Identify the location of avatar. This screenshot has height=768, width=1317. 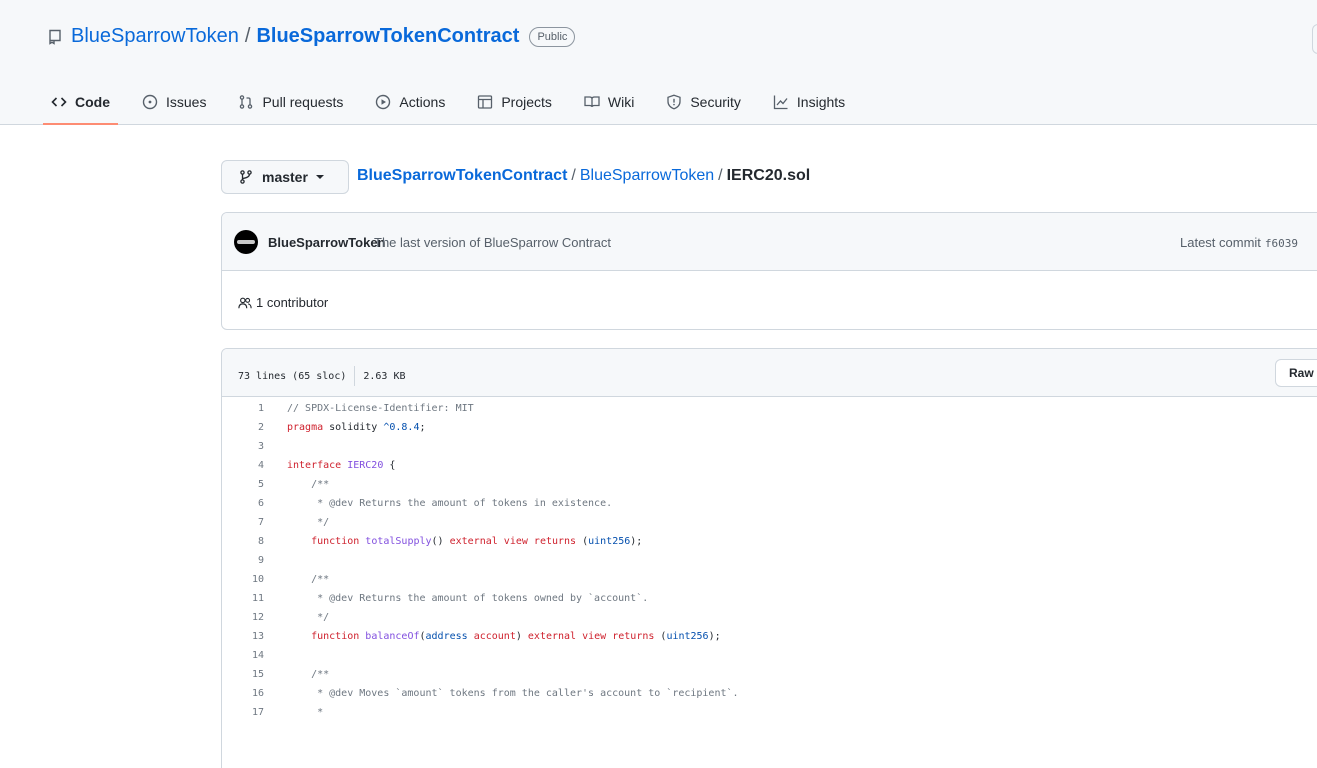
(246, 242).